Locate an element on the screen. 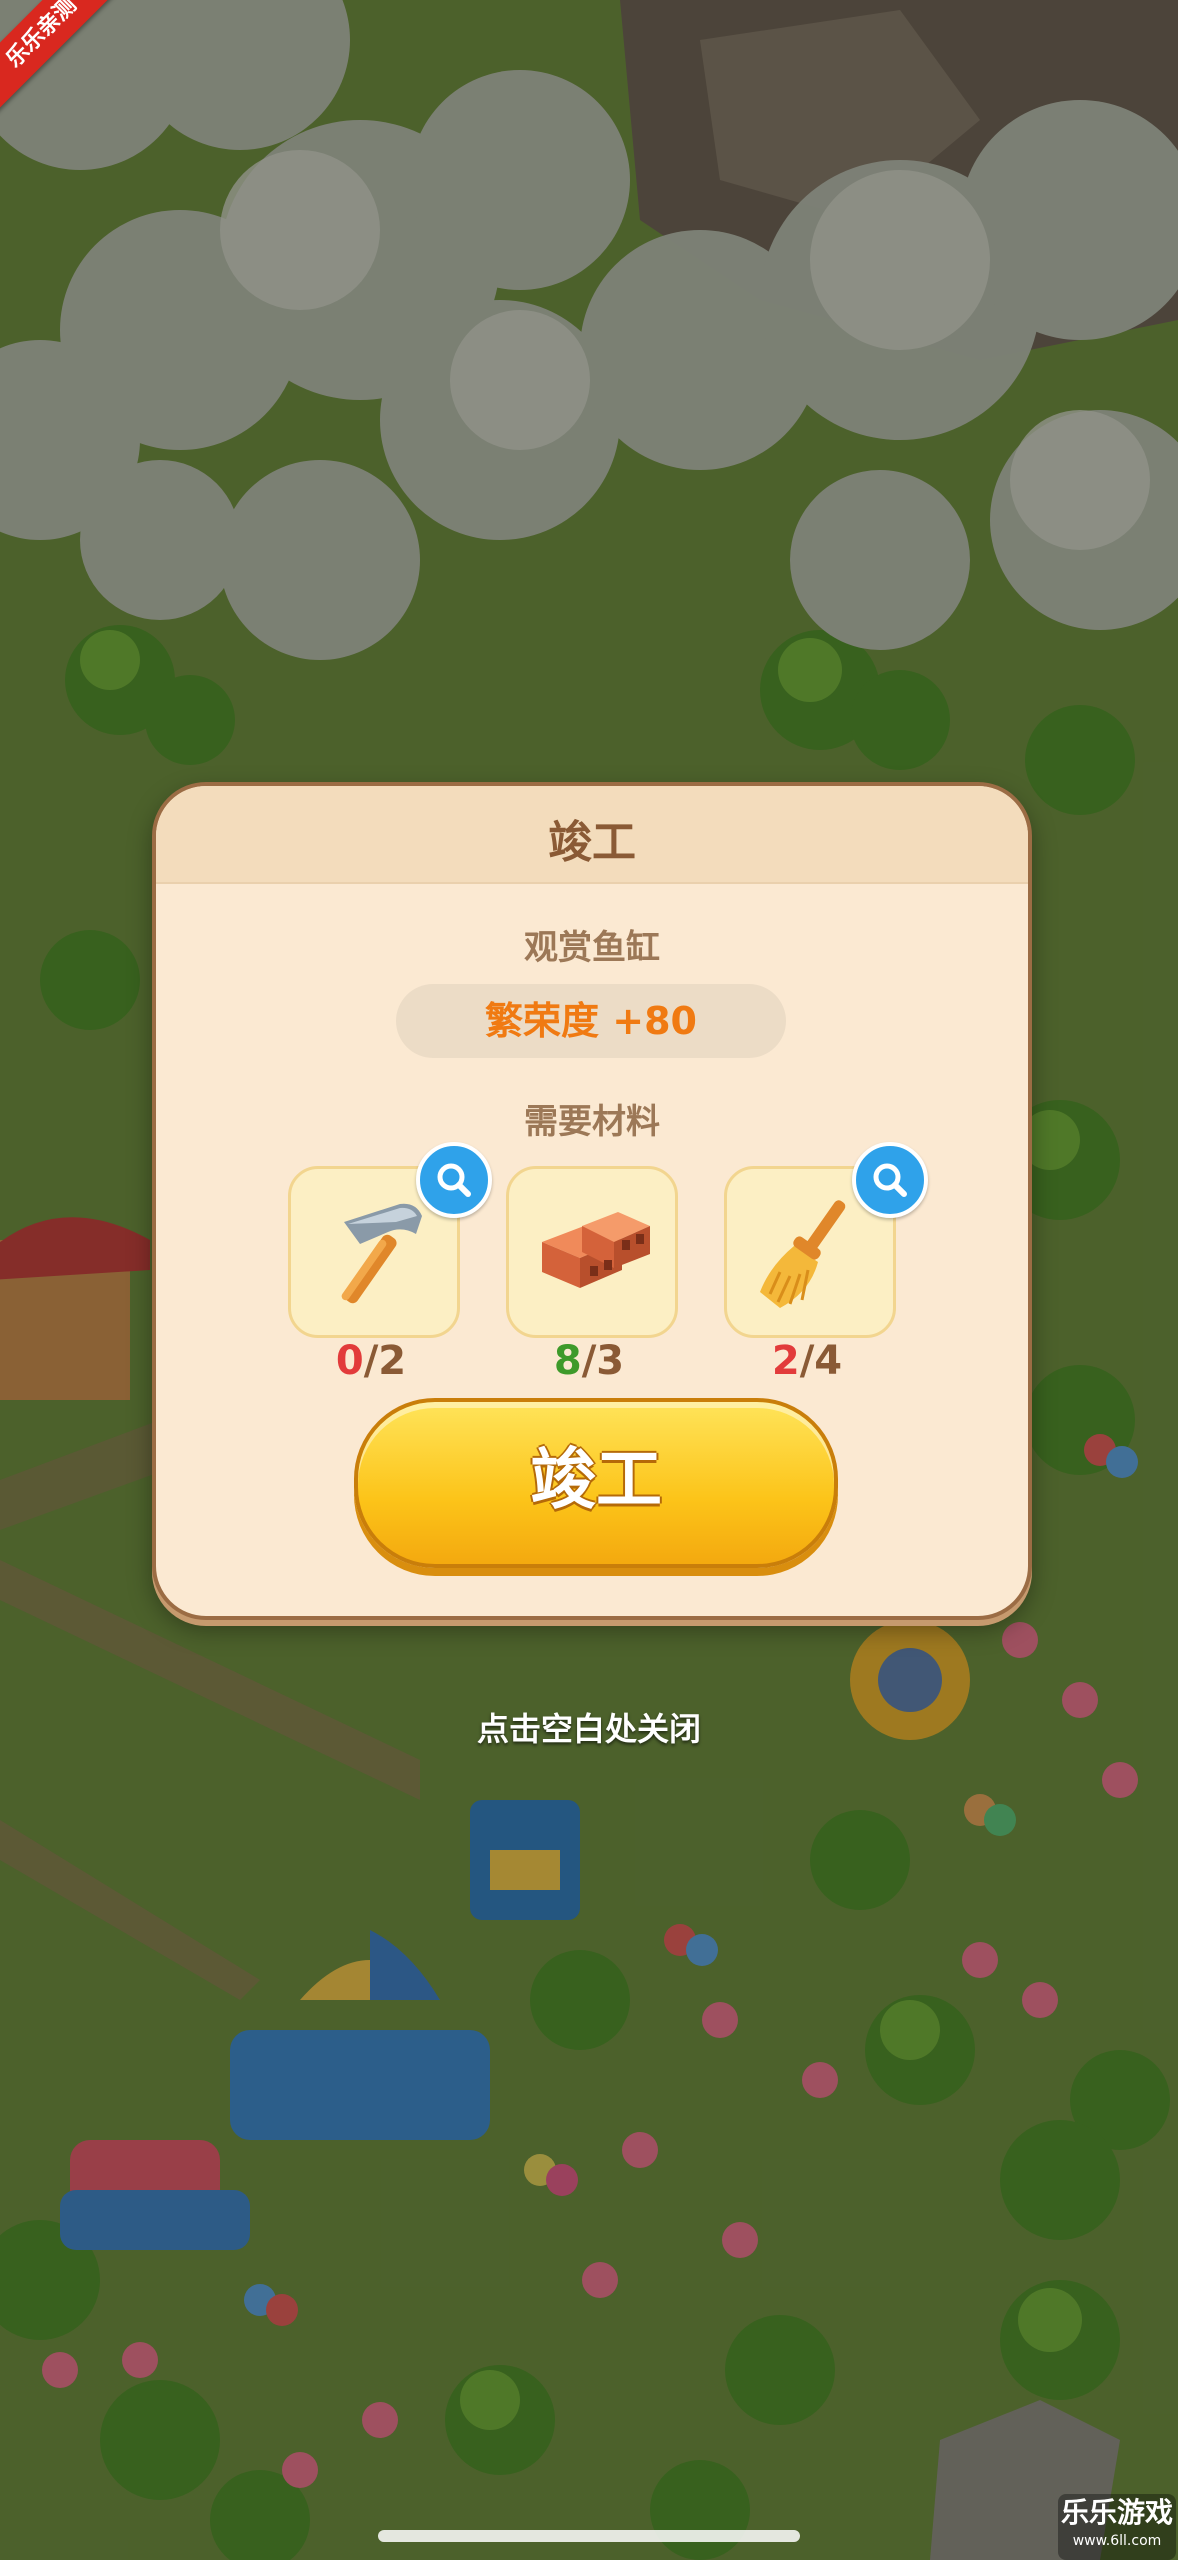  material-have: 2 is located at coordinates (785, 1361).